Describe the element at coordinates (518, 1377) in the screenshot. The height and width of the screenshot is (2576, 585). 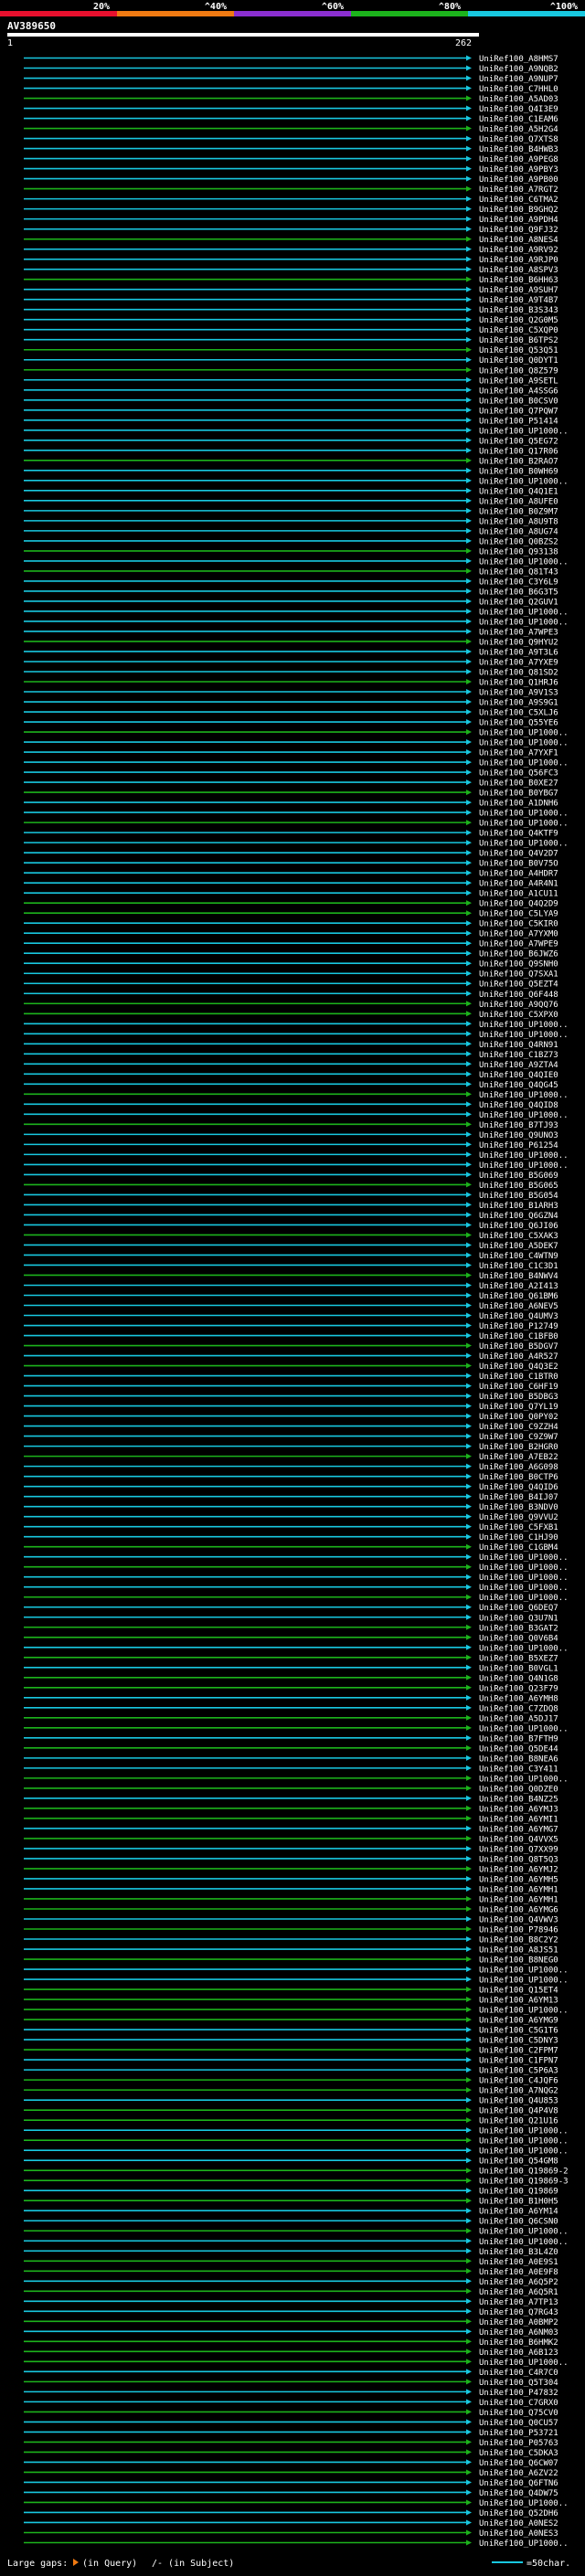
I see `hit-label: UniRef100_C1BTR0` at that location.